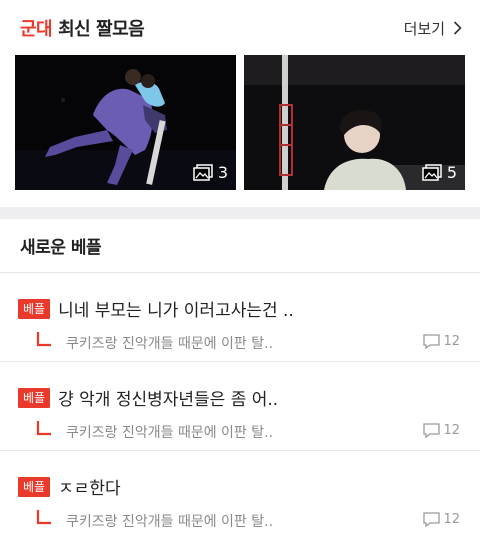  Describe the element at coordinates (451, 172) in the screenshot. I see `image-count-value: 5` at that location.